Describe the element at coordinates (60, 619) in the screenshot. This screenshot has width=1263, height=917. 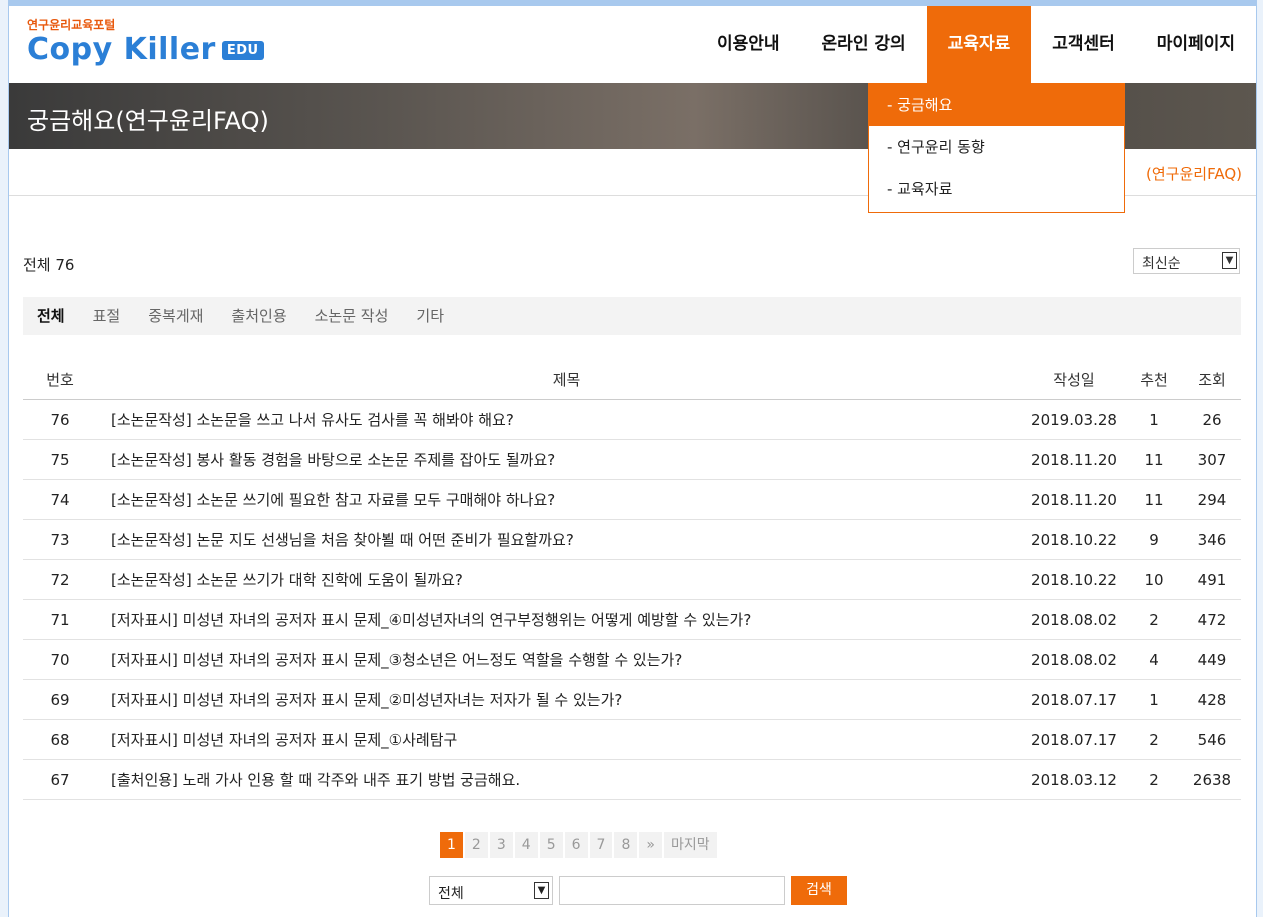
I see `row-no: 71` at that location.